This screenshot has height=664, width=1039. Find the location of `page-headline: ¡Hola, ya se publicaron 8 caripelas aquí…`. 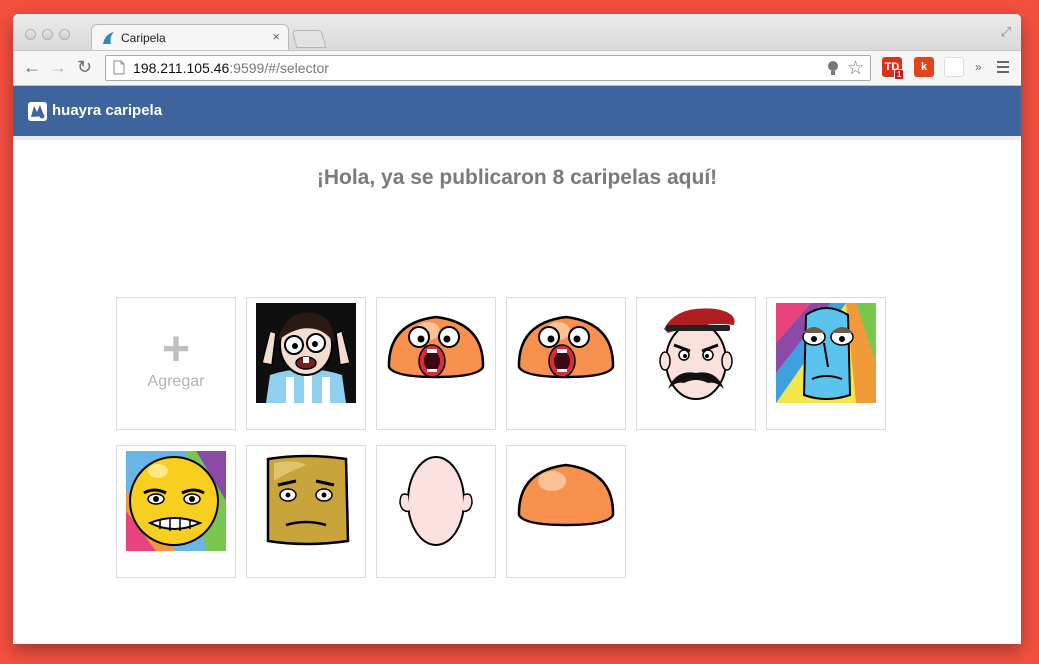

page-headline: ¡Hola, ya se publicaron 8 caripelas aquí… is located at coordinates (517, 177).